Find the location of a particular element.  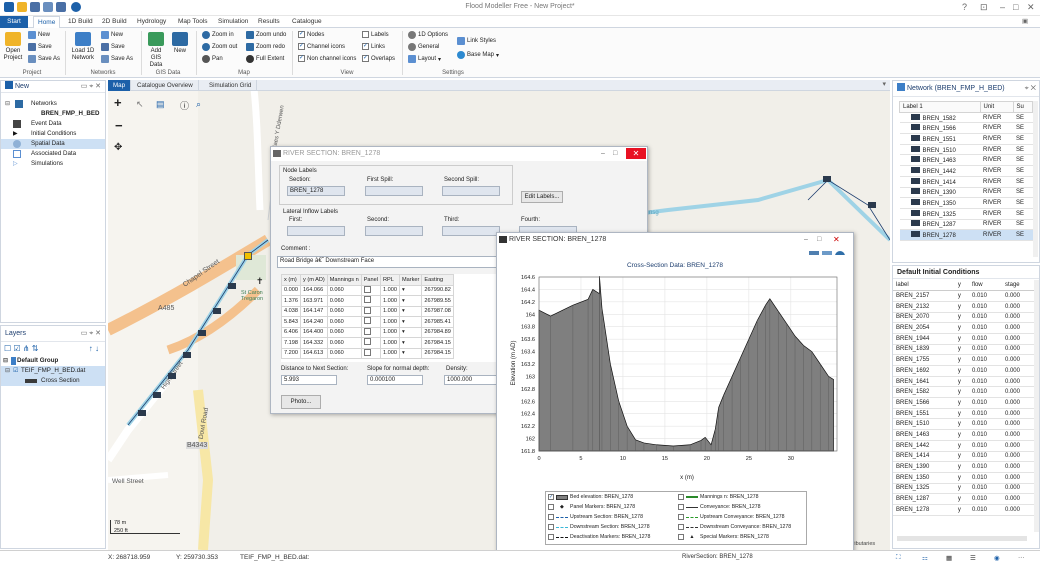

distance-input: 5.993 is located at coordinates (309, 380).